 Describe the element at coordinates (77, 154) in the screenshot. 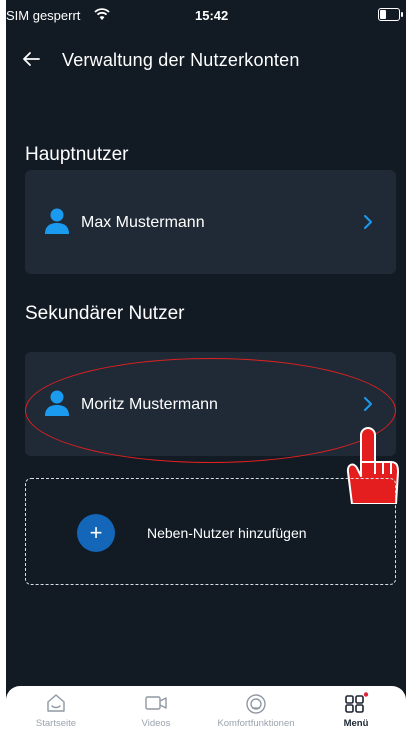

I see `section-title-main-user: Hauptnutzer` at that location.